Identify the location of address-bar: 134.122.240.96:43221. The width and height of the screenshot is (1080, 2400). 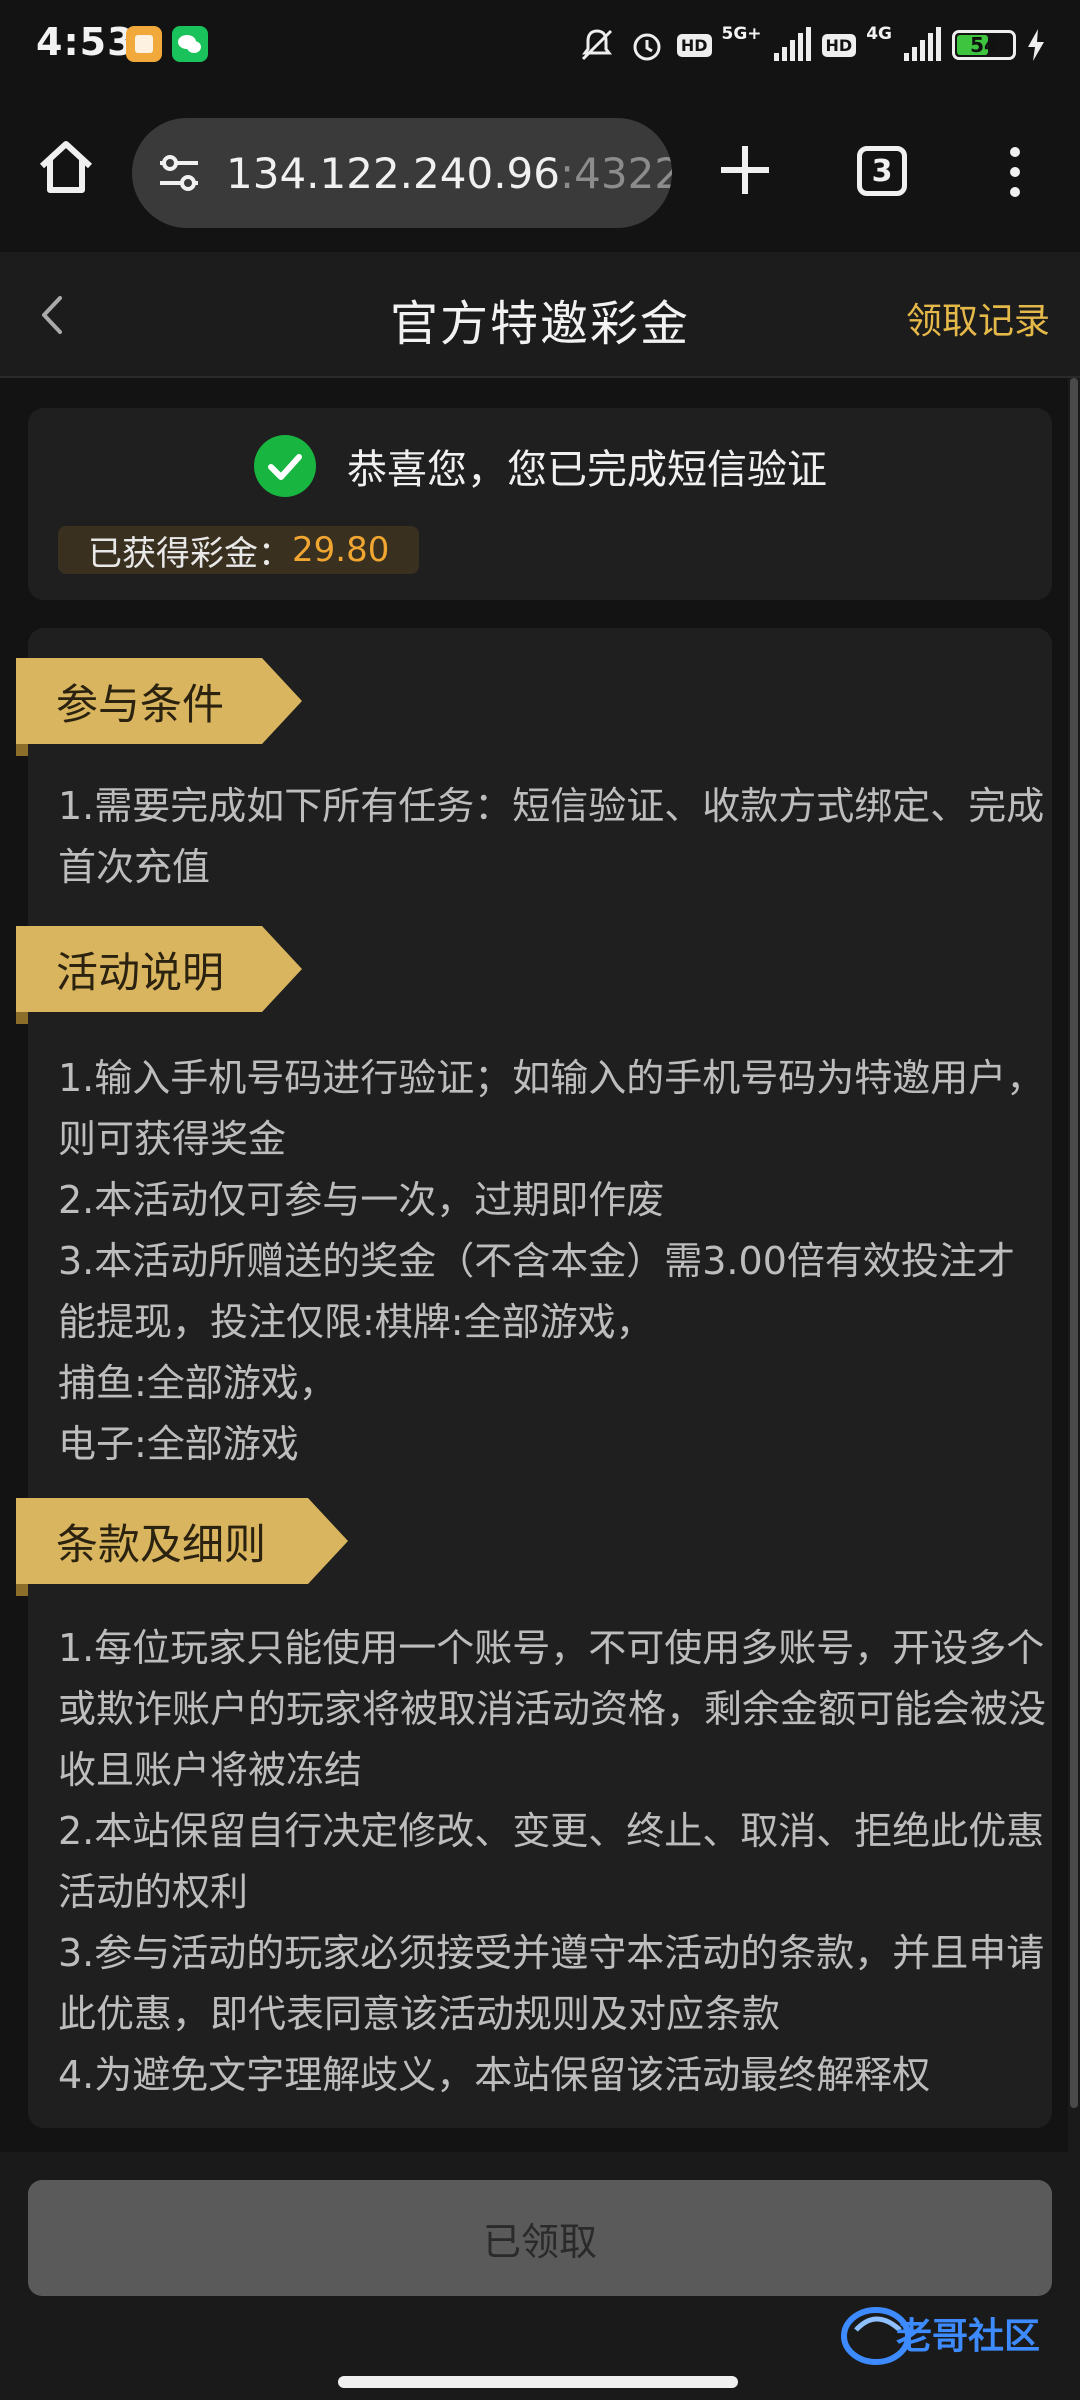
(402, 173).